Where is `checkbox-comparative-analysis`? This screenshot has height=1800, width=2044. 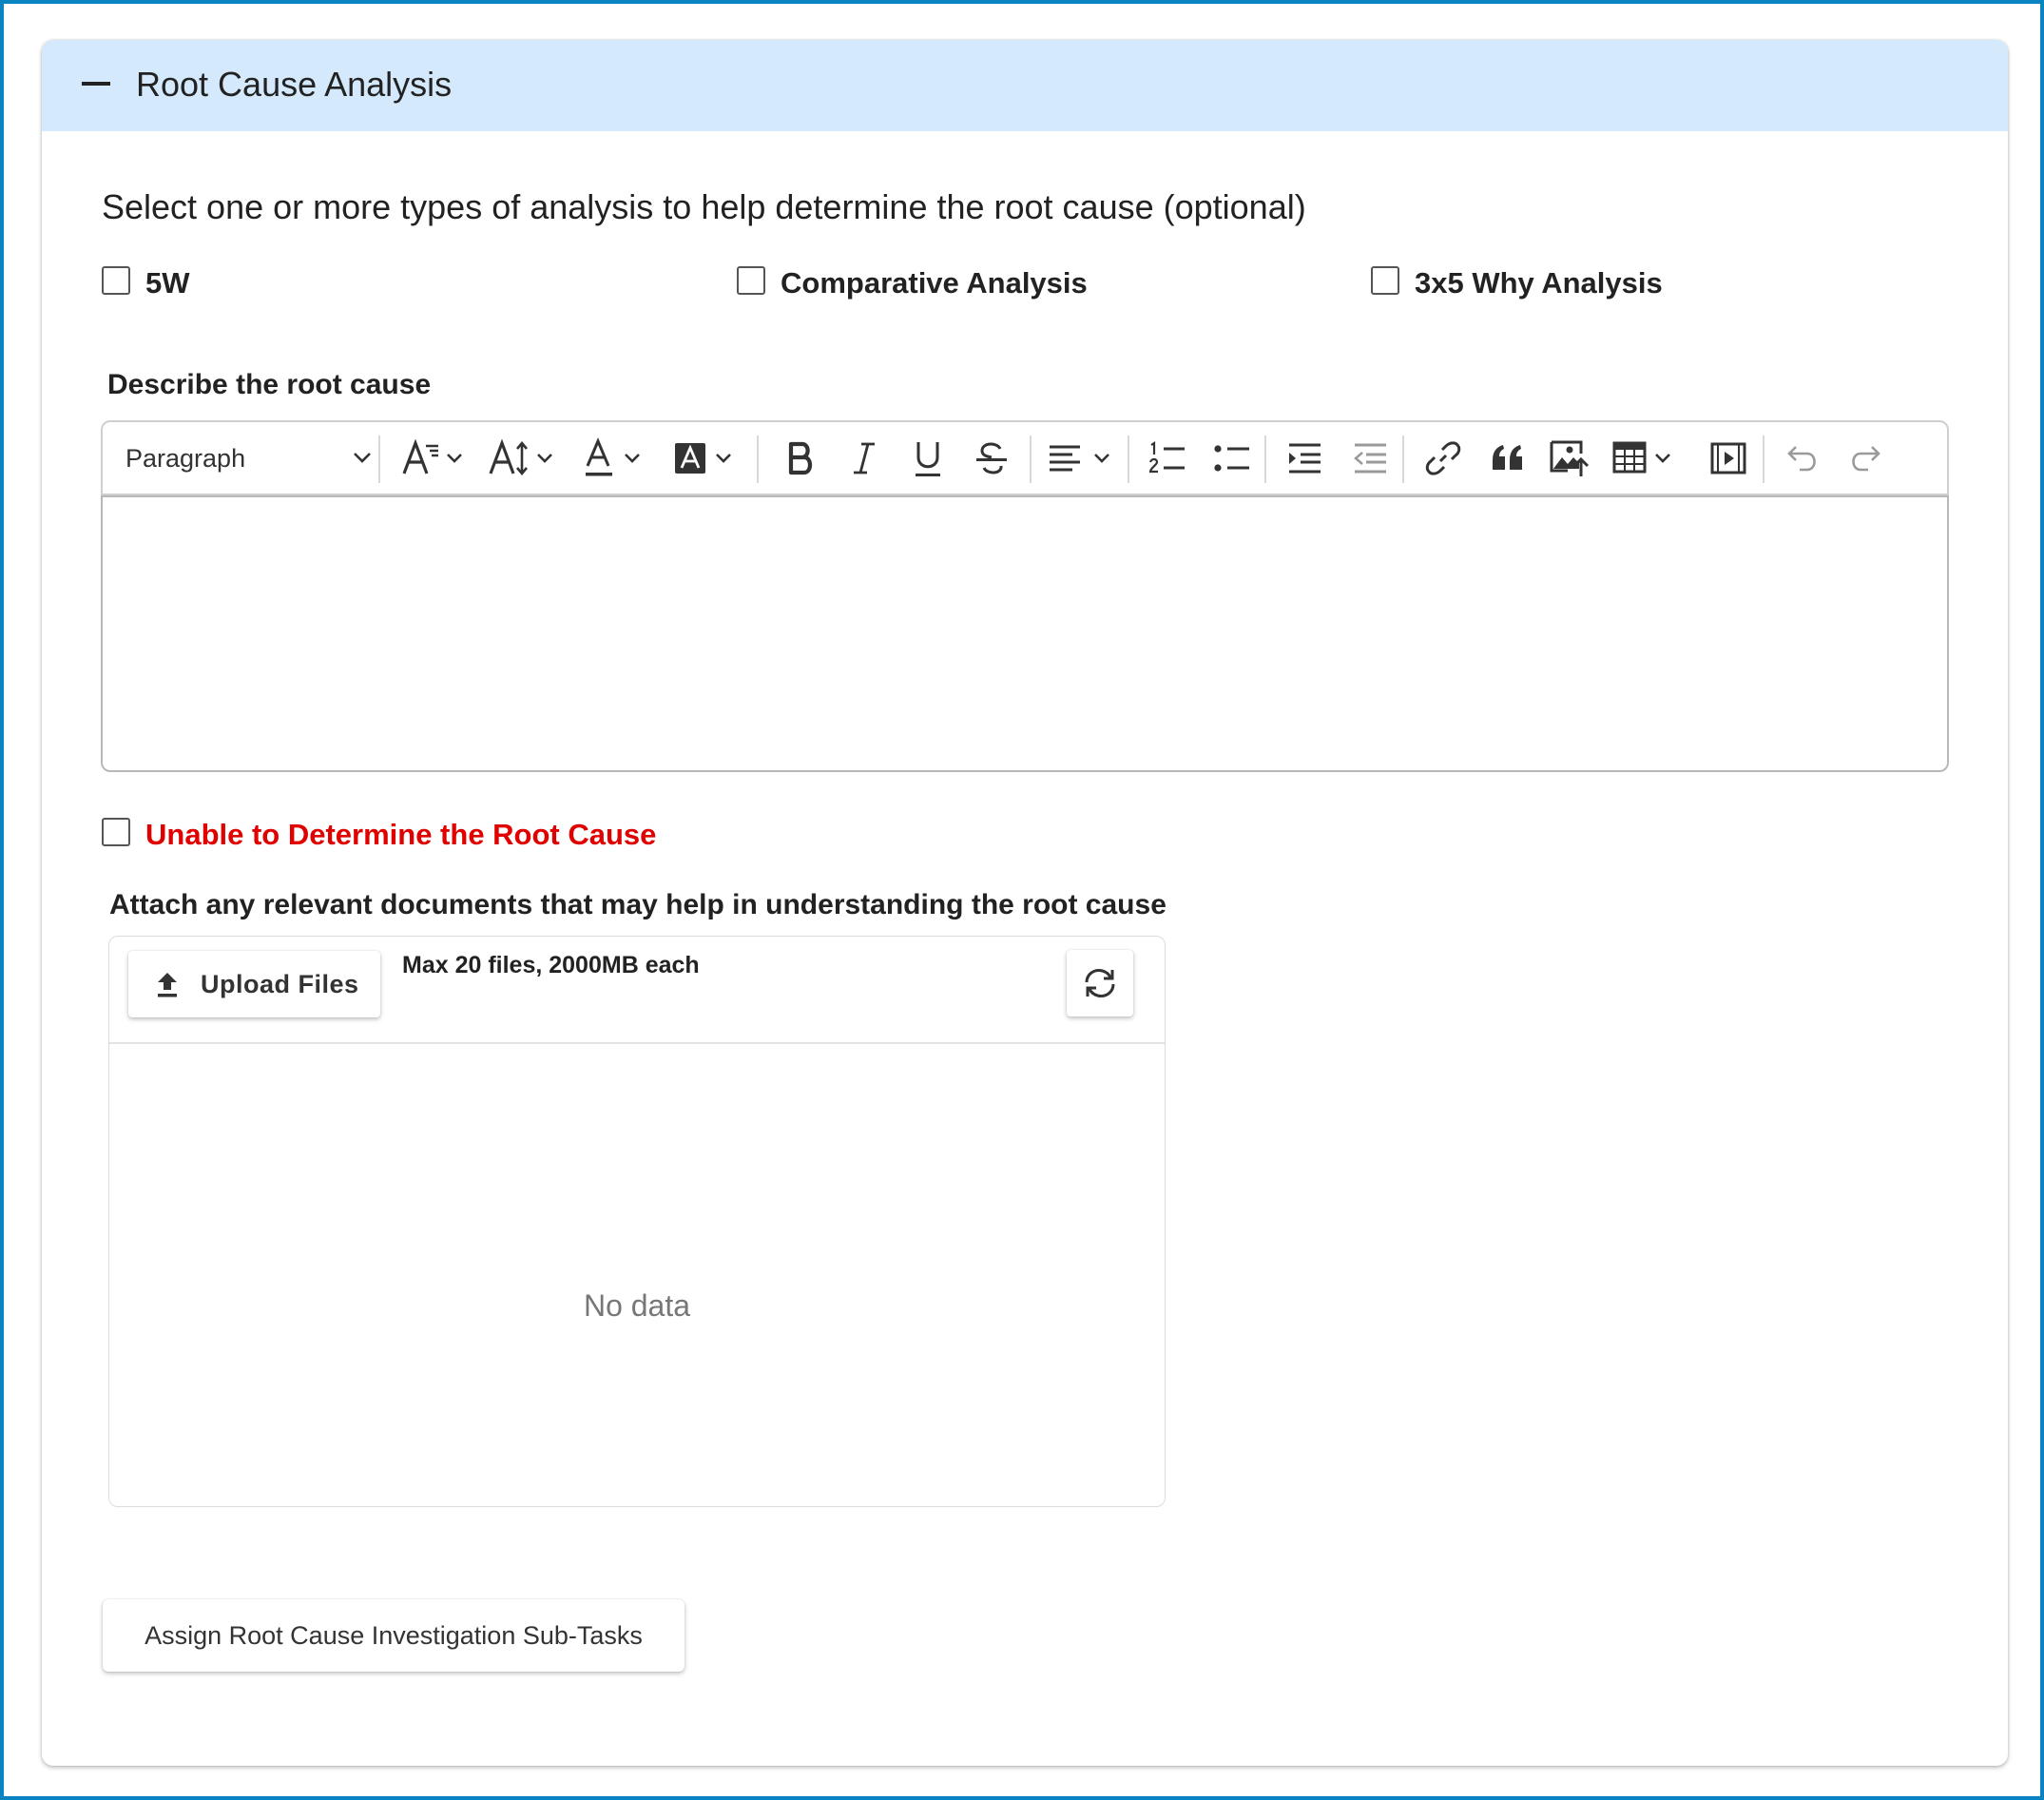
checkbox-comparative-analysis is located at coordinates (751, 280).